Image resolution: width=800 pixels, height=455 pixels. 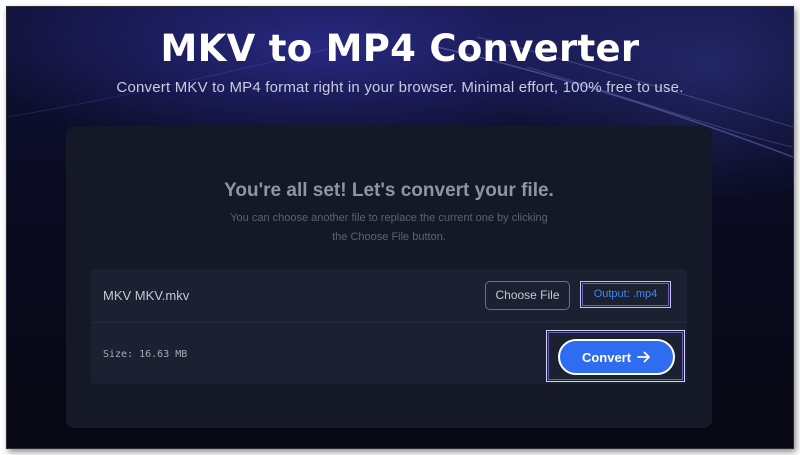 I want to click on arrow-right-icon, so click(x=643, y=357).